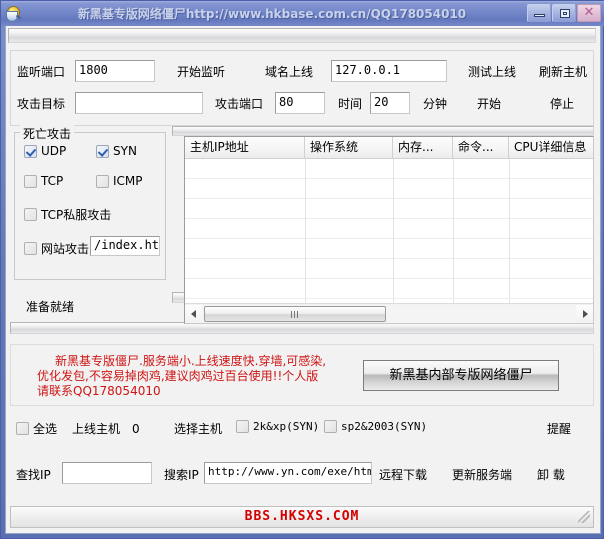 Image resolution: width=604 pixels, height=539 pixels. I want to click on checkbox-select-all-box, so click(22, 428).